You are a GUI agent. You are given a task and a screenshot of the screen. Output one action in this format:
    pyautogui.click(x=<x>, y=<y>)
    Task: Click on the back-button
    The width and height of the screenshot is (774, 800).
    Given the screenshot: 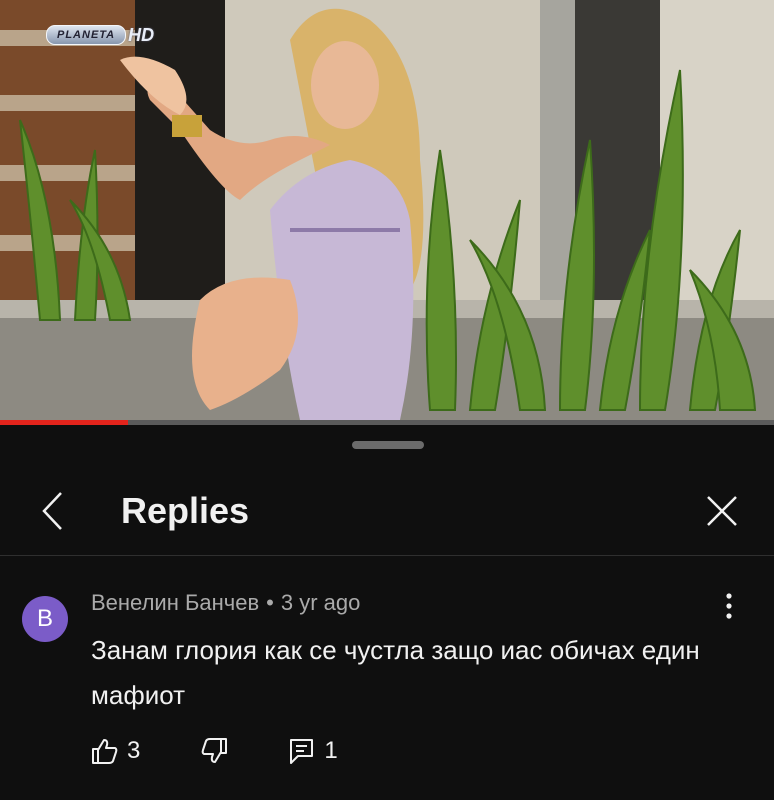 What is the action you would take?
    pyautogui.click(x=54, y=511)
    